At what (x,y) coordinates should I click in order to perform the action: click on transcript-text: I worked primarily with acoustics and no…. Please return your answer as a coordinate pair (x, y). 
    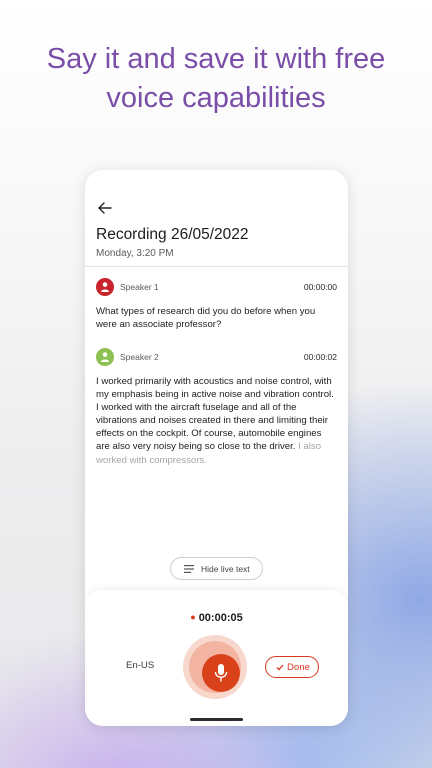
    Looking at the image, I should click on (216, 421).